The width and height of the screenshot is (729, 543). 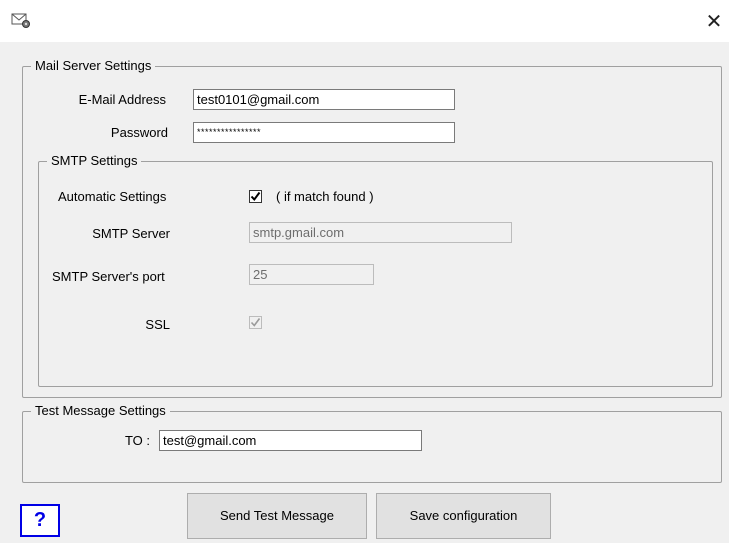 I want to click on smtp-settings-legend: SMTP Settings, so click(x=94, y=161).